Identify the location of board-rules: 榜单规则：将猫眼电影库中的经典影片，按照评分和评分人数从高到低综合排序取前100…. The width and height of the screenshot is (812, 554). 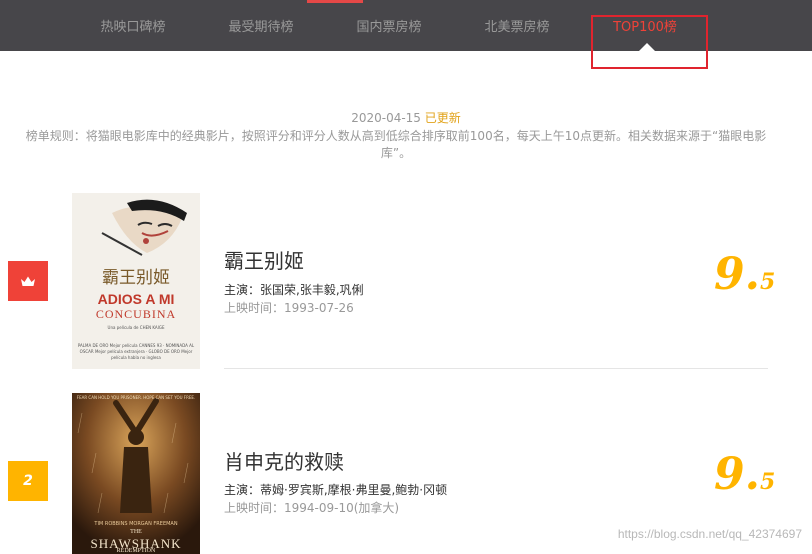
(396, 144).